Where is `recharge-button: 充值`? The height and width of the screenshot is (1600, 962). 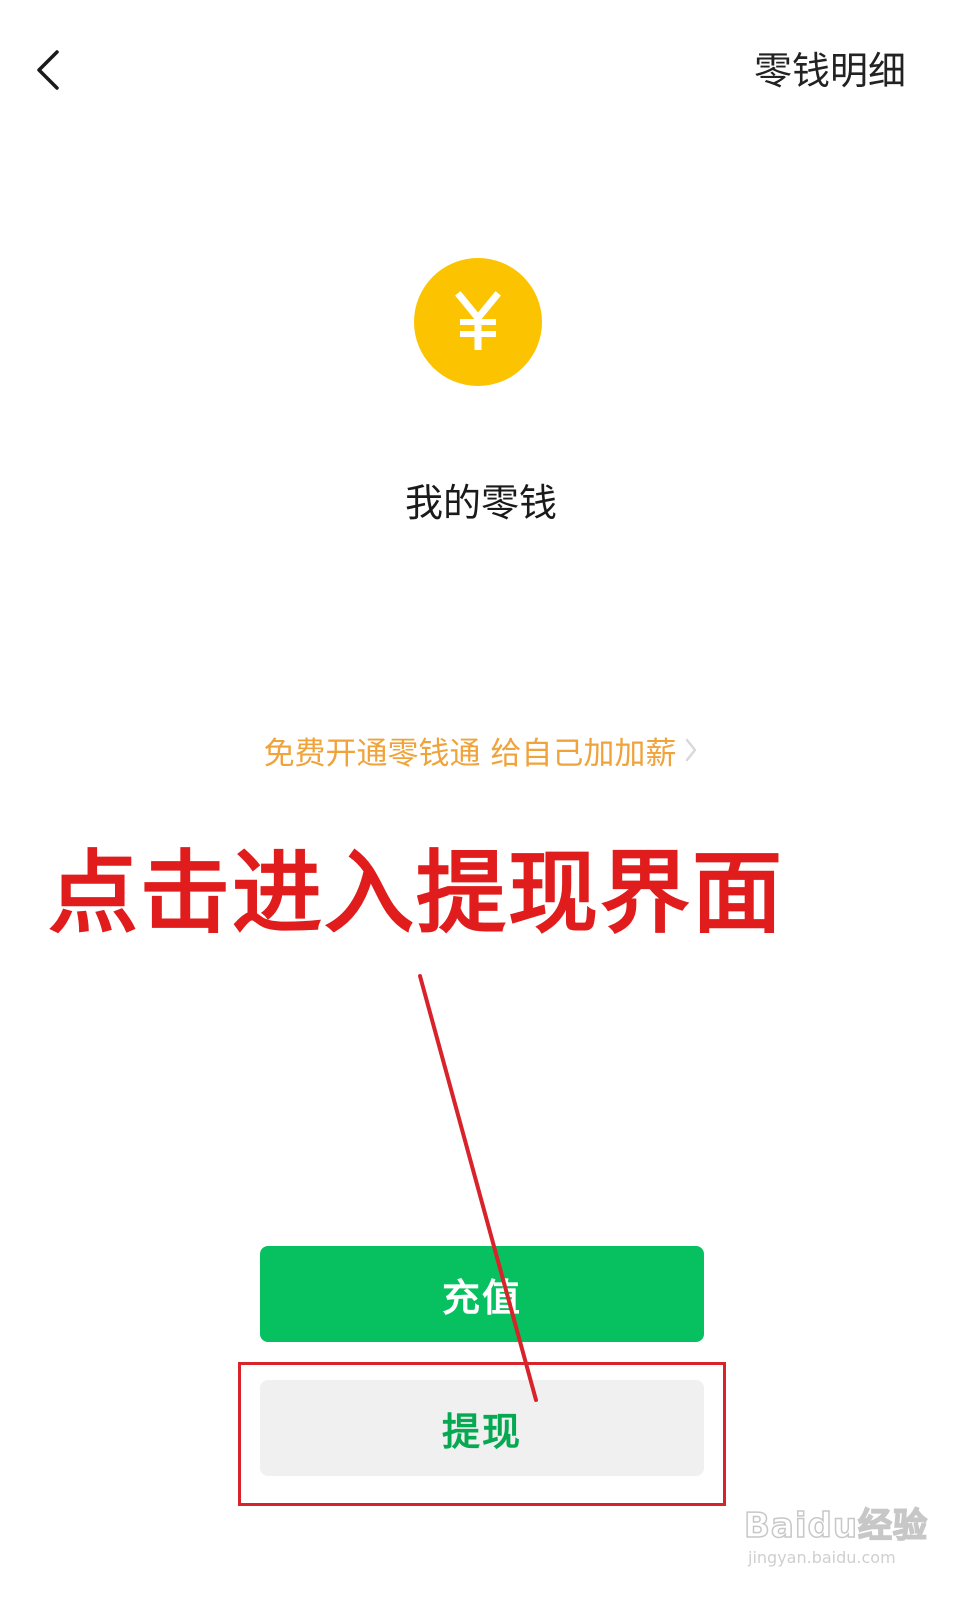 recharge-button: 充值 is located at coordinates (482, 1294).